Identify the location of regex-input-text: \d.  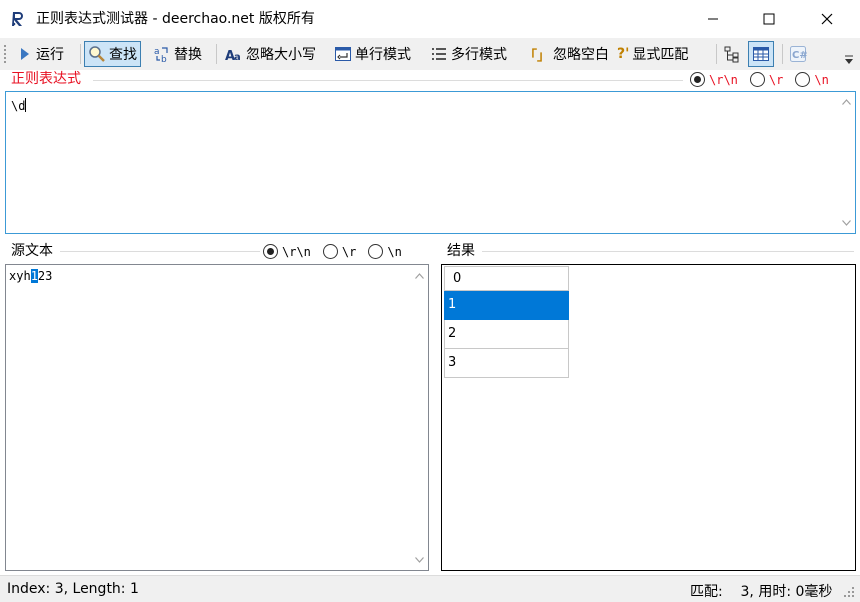
(19, 105).